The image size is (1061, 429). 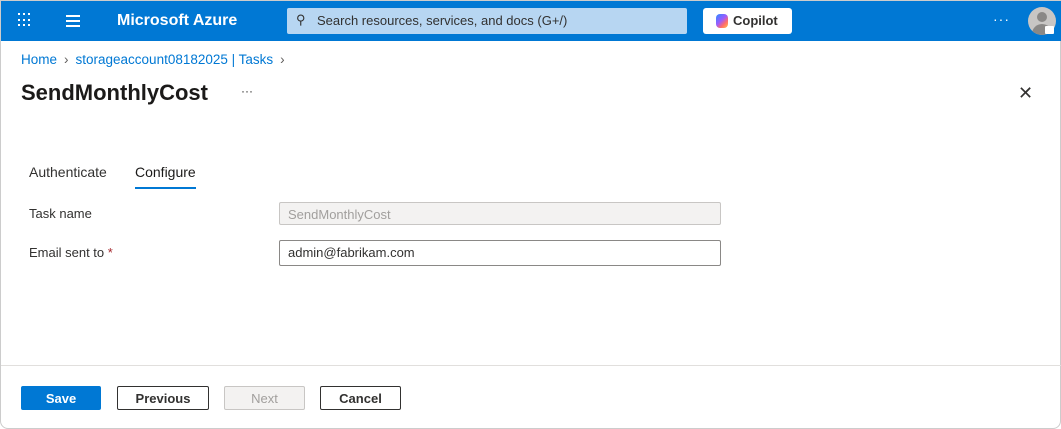 What do you see at coordinates (25, 20) in the screenshot?
I see `app-launcher-icon` at bounding box center [25, 20].